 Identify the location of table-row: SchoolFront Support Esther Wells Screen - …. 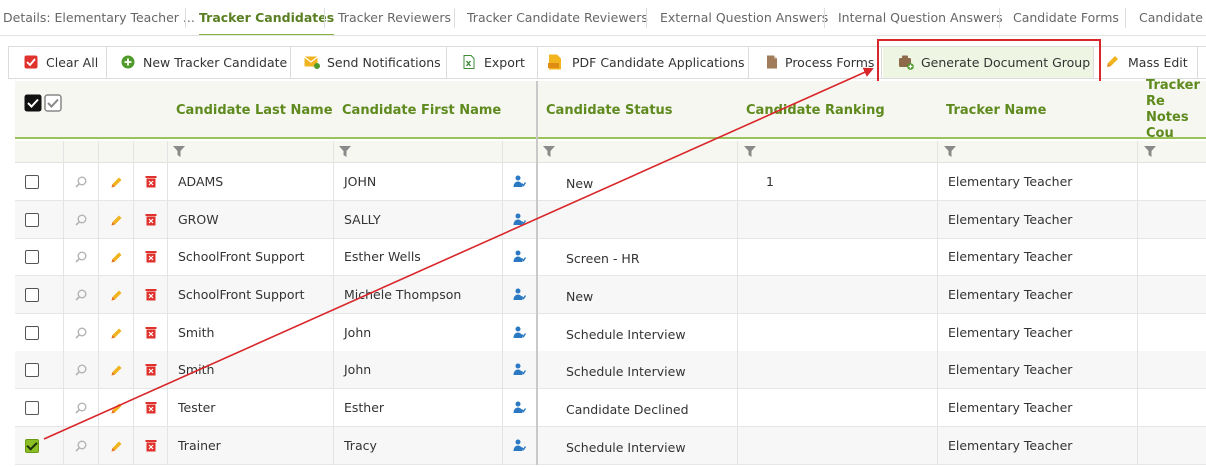
(610, 257).